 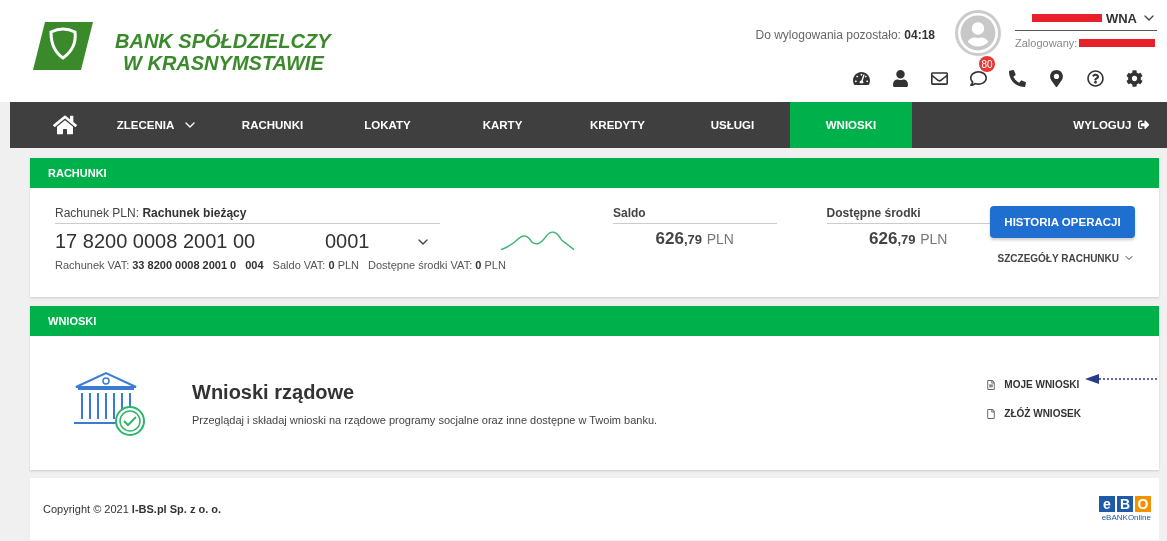 I want to click on bank-name: BANK SPÓŁDZIELCZY W KRASNYMSTAWIE, so click(x=223, y=52).